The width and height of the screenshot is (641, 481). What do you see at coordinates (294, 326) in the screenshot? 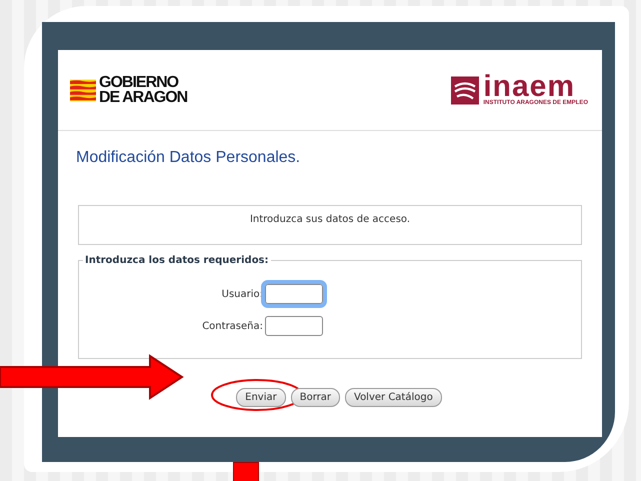
I see `input-field` at bounding box center [294, 326].